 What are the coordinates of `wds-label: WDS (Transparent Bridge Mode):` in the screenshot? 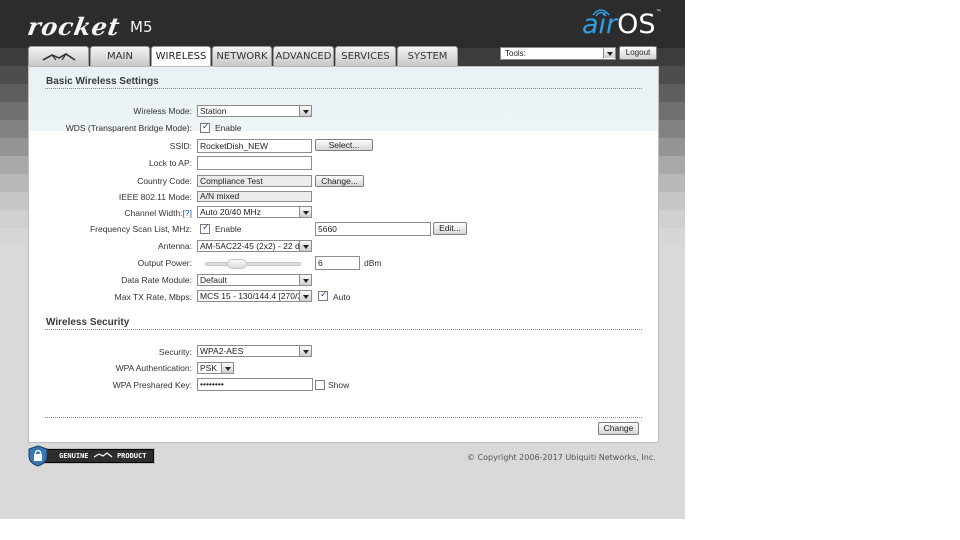 It's located at (128, 128).